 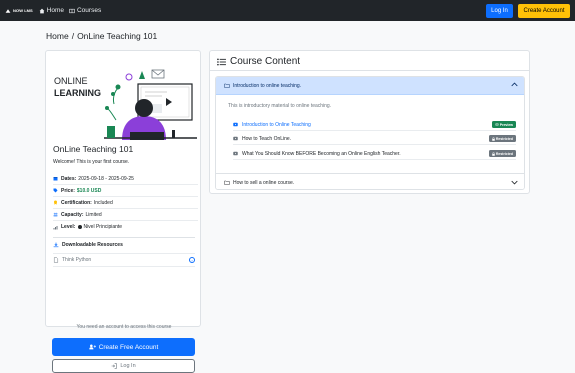 What do you see at coordinates (68, 190) in the screenshot?
I see `meta-price-key: Price:` at bounding box center [68, 190].